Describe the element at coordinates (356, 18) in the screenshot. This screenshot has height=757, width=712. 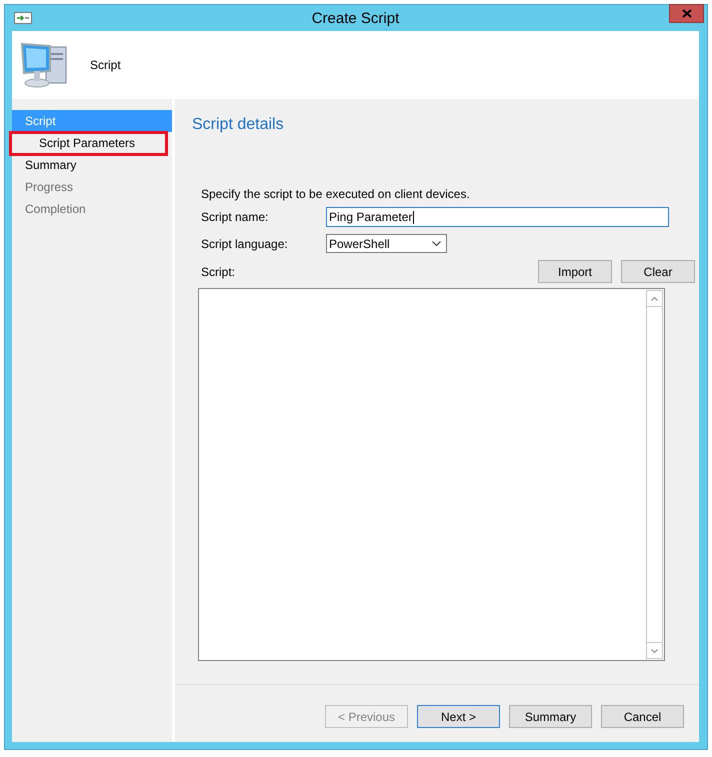
I see `window-title: Create Script` at that location.